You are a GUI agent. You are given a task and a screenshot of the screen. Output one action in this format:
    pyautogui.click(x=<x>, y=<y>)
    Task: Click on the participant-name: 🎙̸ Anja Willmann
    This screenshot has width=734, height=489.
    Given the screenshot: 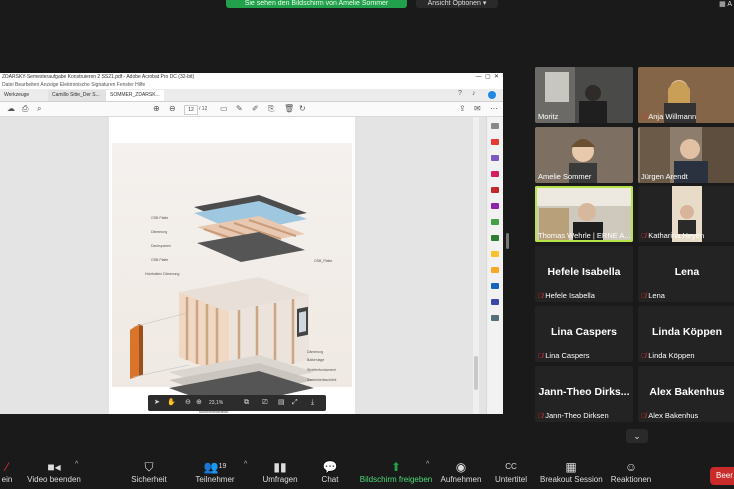 What is the action you would take?
    pyautogui.click(x=668, y=116)
    